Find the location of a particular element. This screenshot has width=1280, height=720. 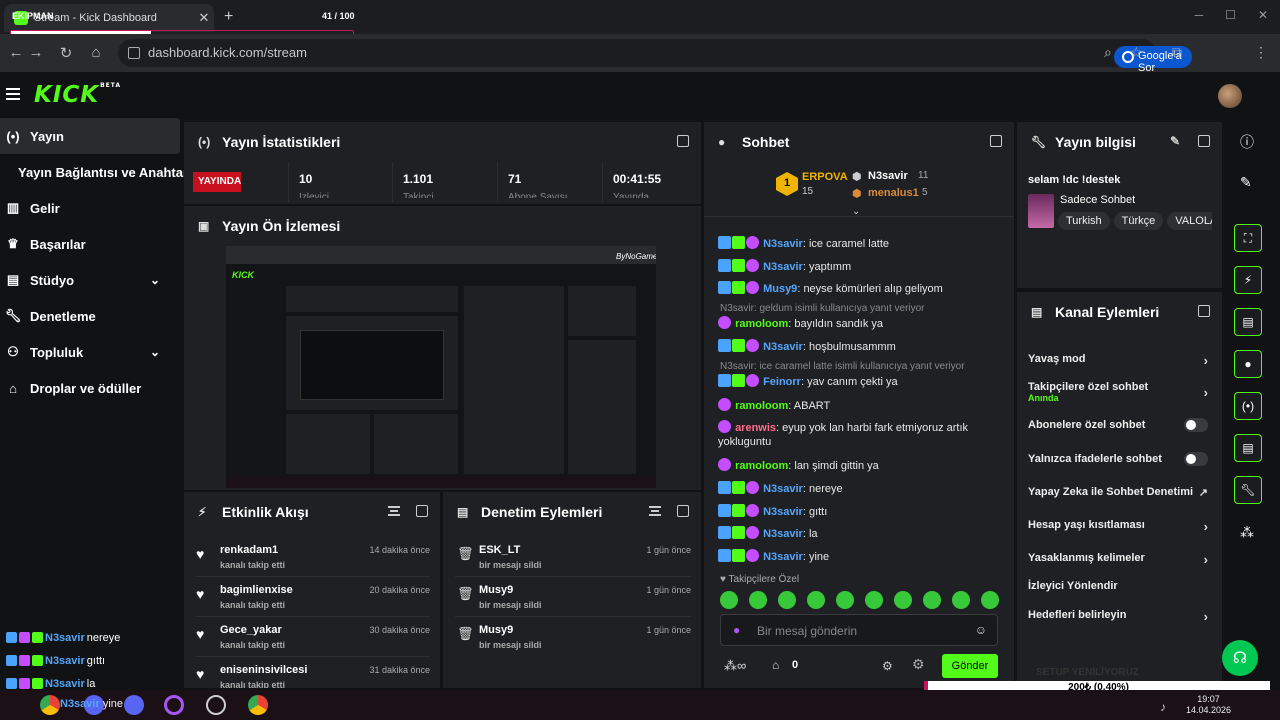

settings-gear-icon: ⚙ is located at coordinates (887, 666).